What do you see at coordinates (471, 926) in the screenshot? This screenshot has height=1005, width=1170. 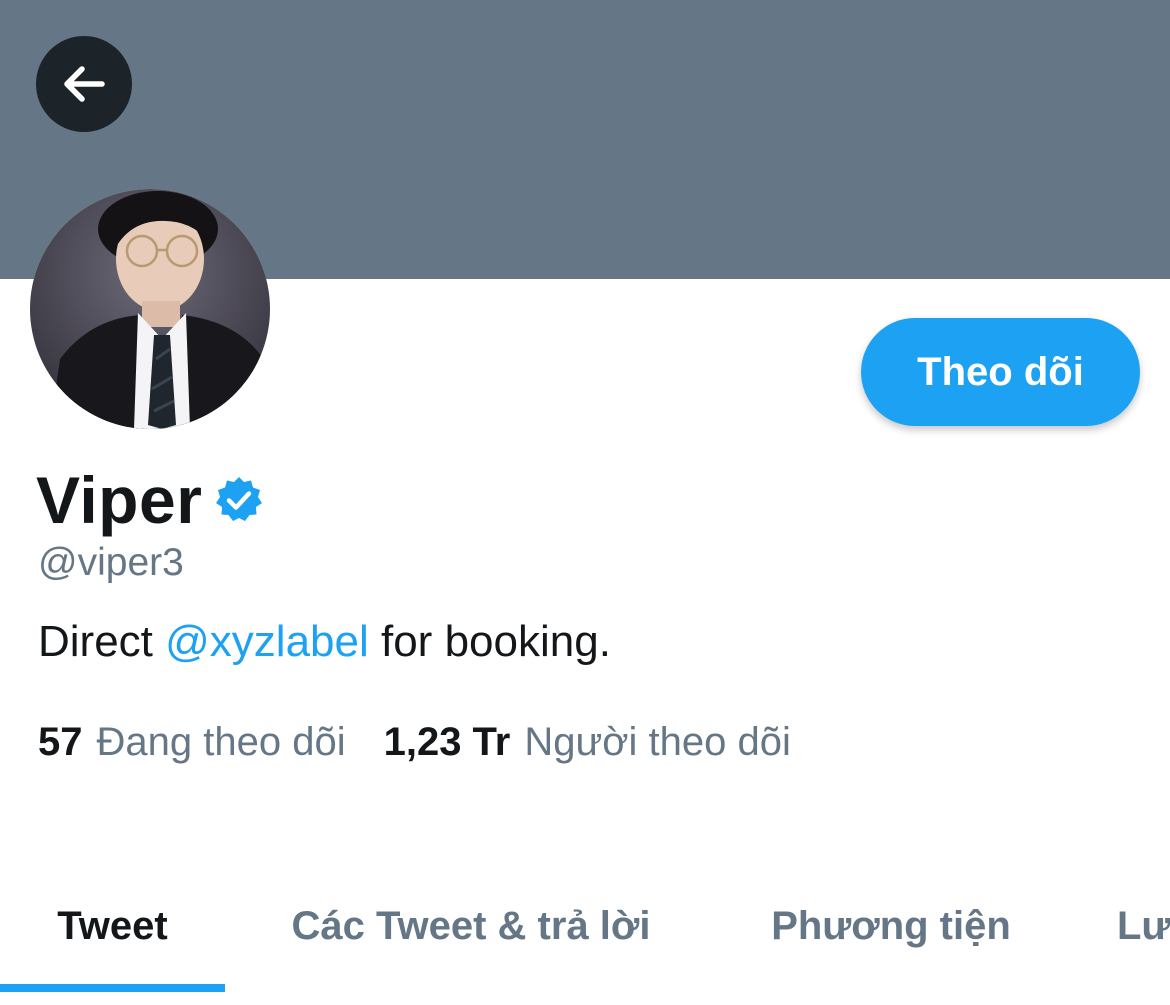 I see `tab-tweets-replies: Các Tweet & trả lời` at bounding box center [471, 926].